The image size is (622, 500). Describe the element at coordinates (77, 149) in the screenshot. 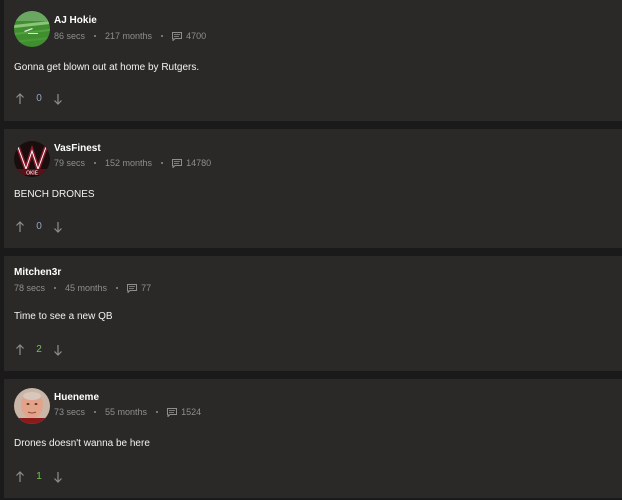

I see `username: VasFinest` at that location.